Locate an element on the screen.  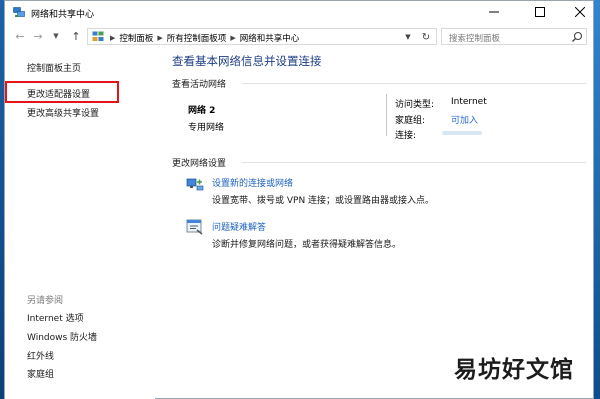
back-button: ← is located at coordinates (20, 36).